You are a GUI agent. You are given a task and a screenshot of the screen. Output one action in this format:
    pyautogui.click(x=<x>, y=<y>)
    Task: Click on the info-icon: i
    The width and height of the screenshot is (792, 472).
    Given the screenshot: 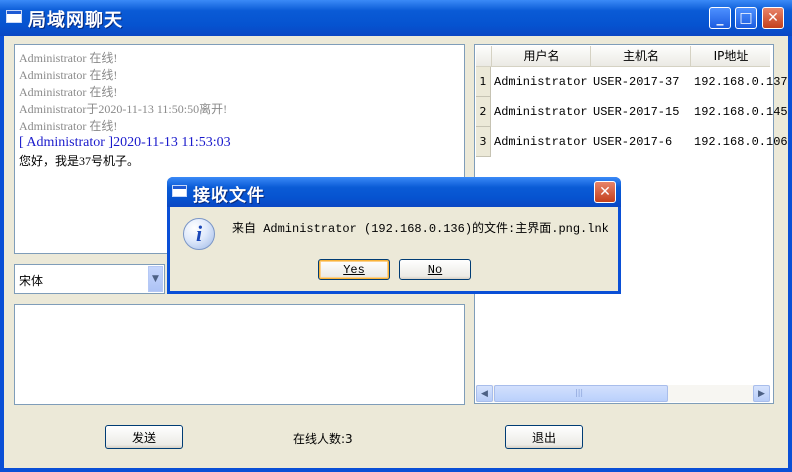 What is the action you would take?
    pyautogui.click(x=199, y=234)
    